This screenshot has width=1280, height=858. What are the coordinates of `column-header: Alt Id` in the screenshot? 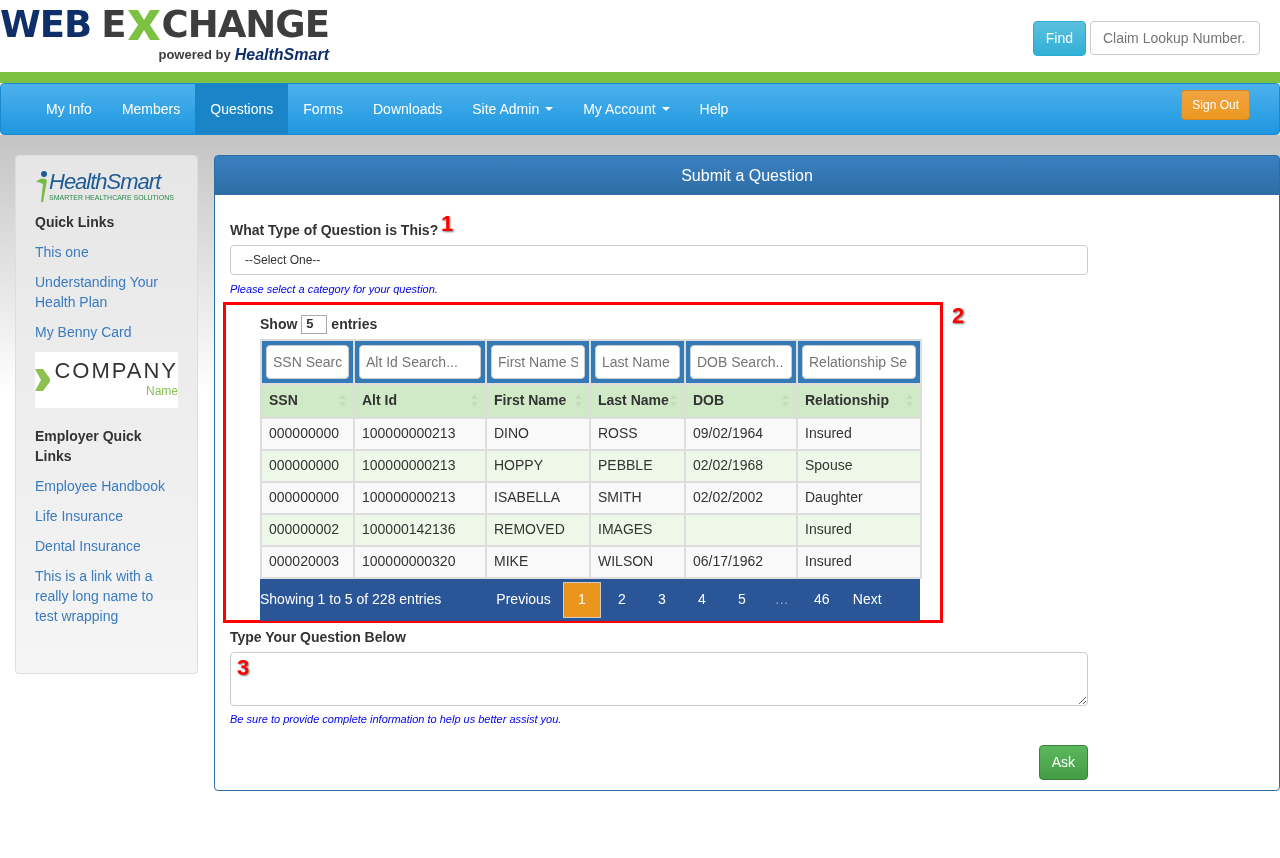 It's located at (420, 400).